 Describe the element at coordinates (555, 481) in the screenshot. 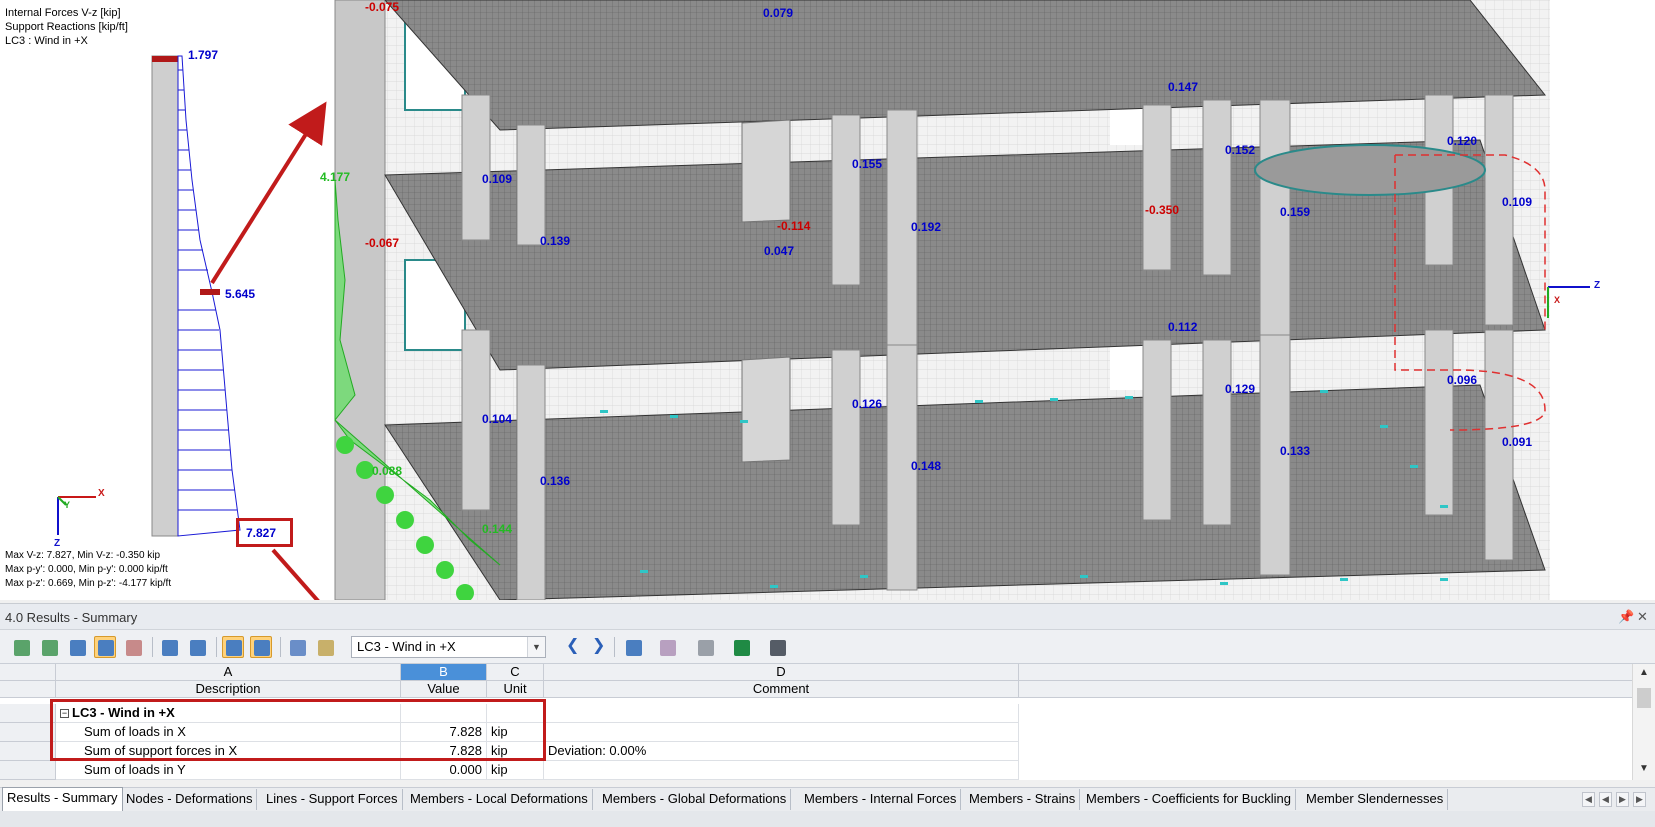

I see `result-value: 0.136` at that location.